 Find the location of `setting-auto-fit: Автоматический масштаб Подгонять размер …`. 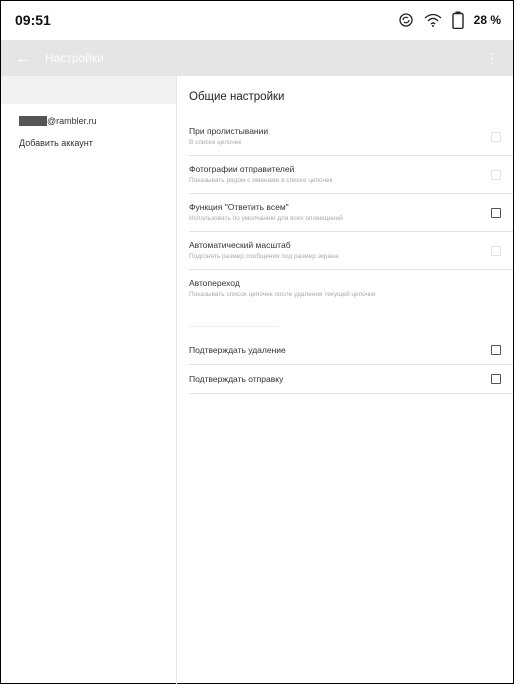

setting-auto-fit: Автоматический масштаб Подгонять размер … is located at coordinates (351, 251).